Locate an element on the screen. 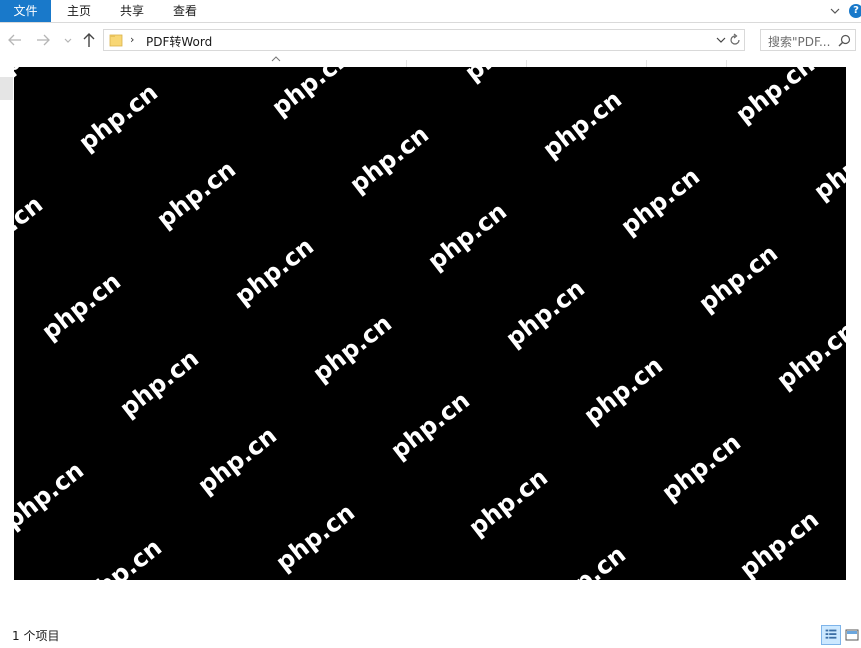 The height and width of the screenshot is (648, 861). status-bar: 1 个项目 is located at coordinates (430, 635).